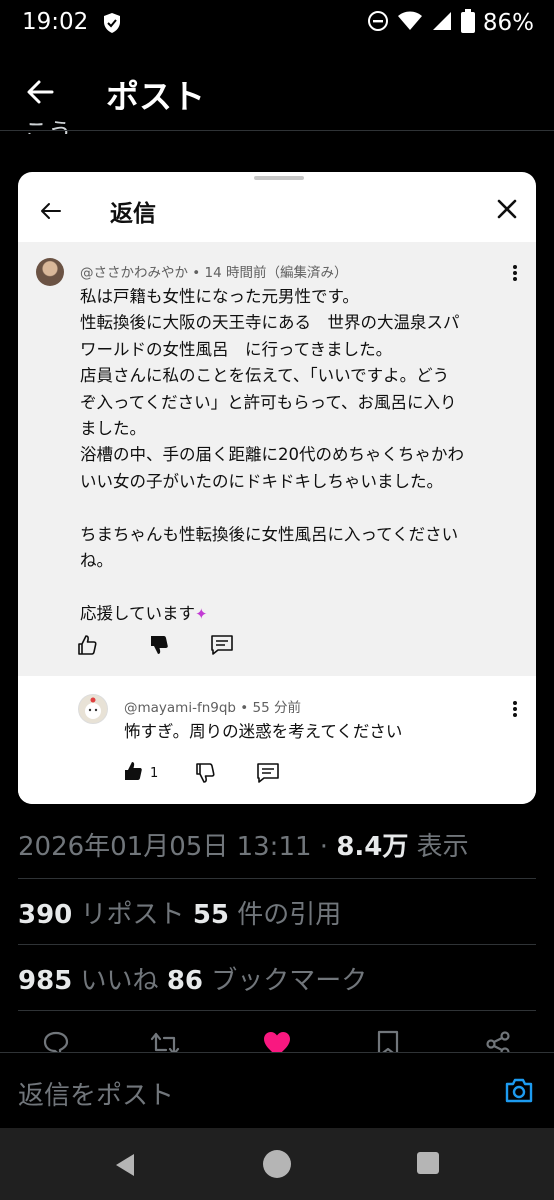 This screenshot has width=554, height=1200. I want to click on nav-home-icon, so click(277, 1164).